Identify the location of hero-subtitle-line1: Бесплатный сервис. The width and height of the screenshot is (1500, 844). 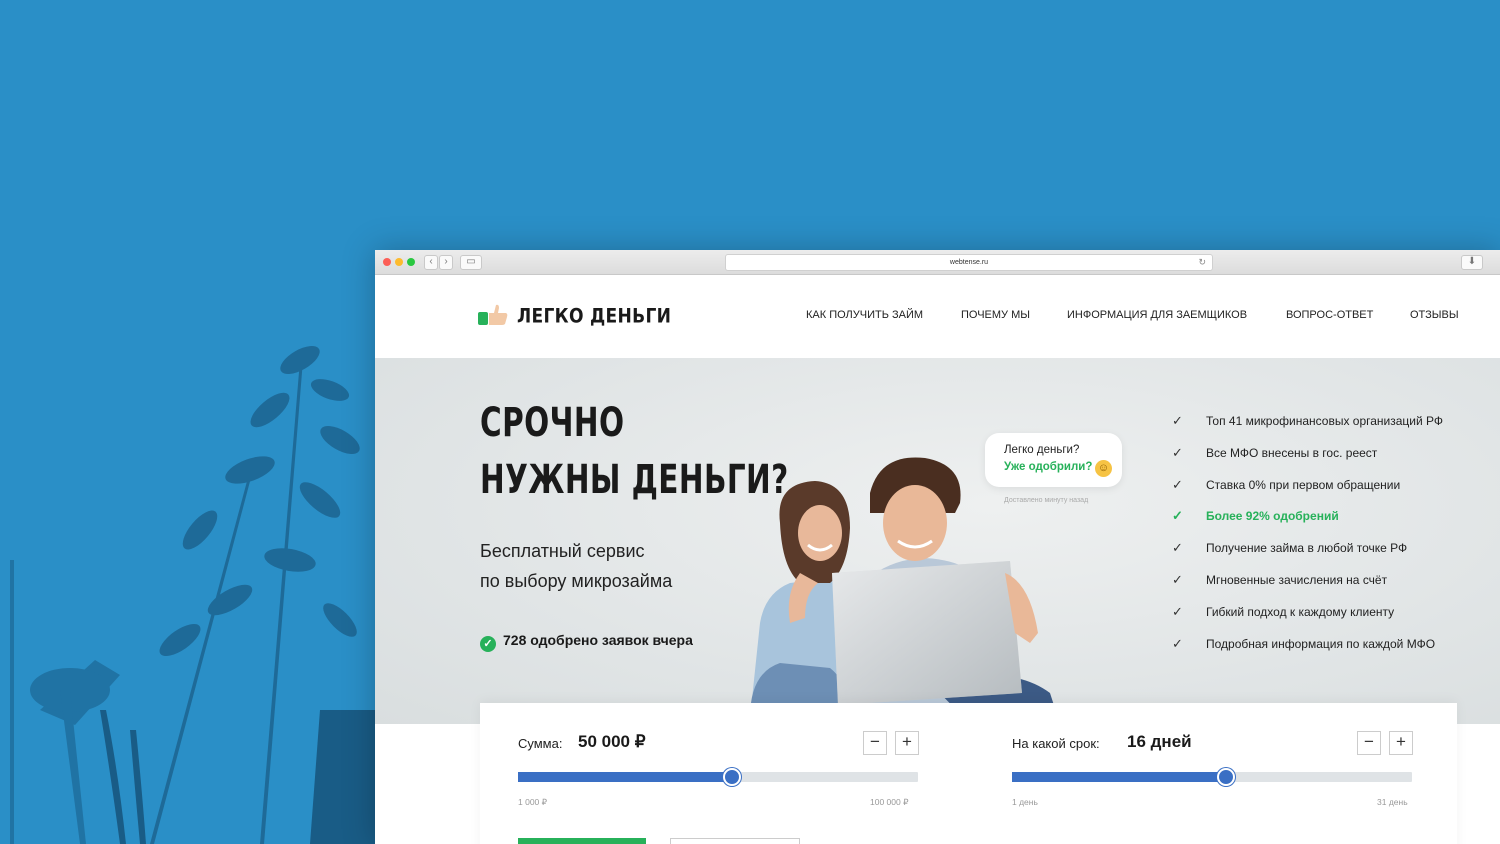
(562, 551).